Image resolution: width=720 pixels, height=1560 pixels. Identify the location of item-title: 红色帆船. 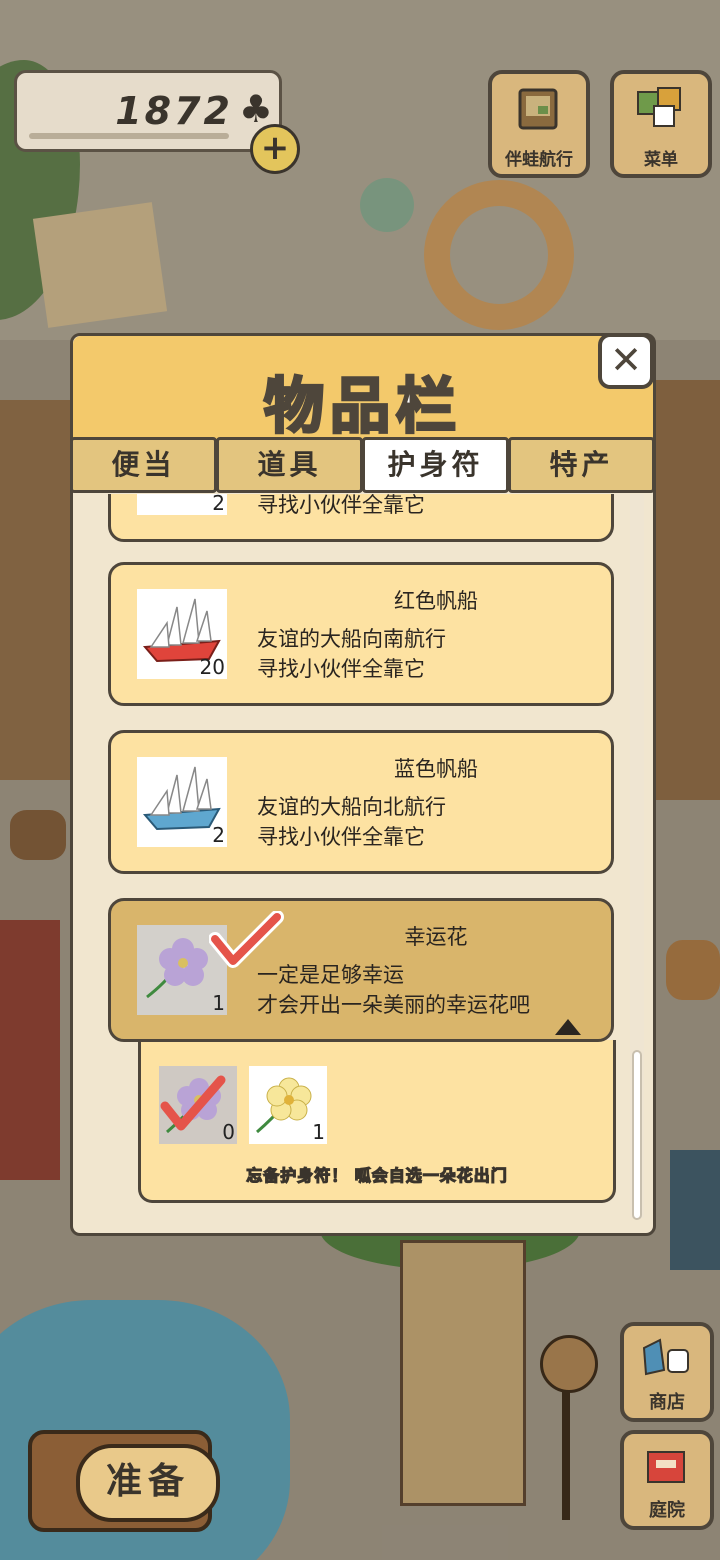
(436, 601).